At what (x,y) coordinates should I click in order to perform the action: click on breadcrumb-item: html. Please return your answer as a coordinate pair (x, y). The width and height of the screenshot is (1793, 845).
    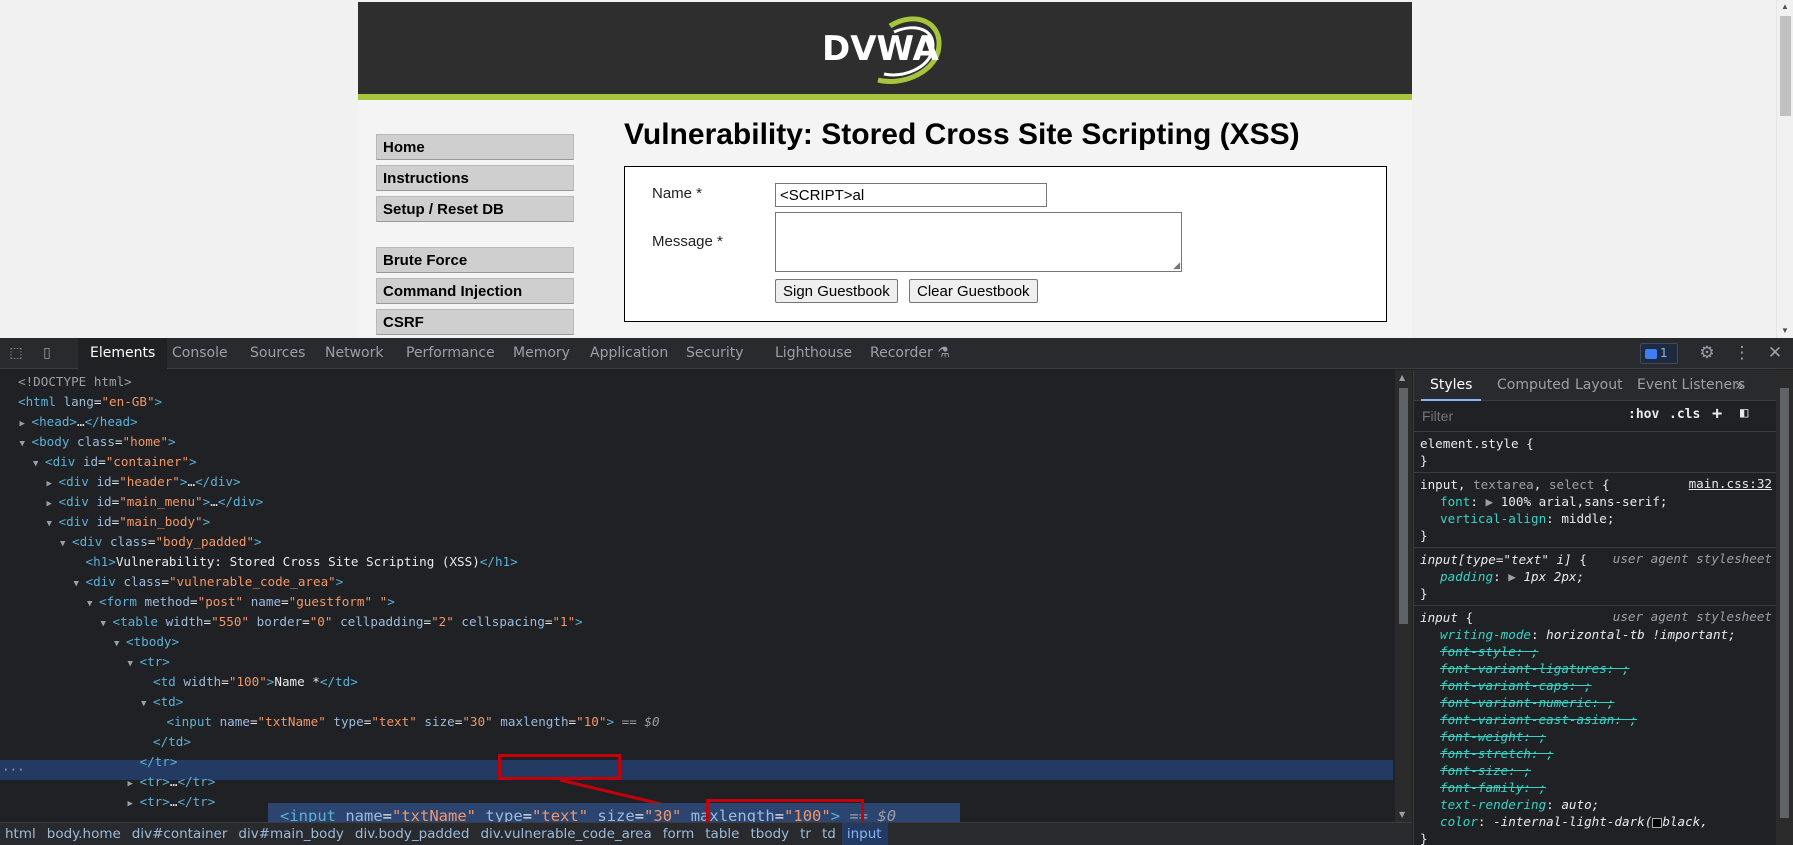
    Looking at the image, I should click on (21, 834).